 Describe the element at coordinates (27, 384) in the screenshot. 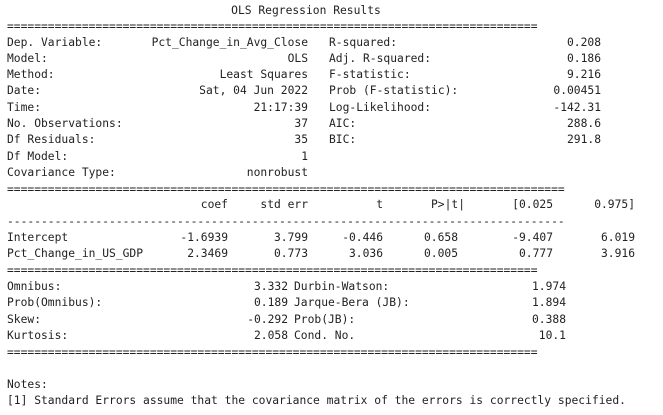

I see `notes-heading: Notes:` at that location.